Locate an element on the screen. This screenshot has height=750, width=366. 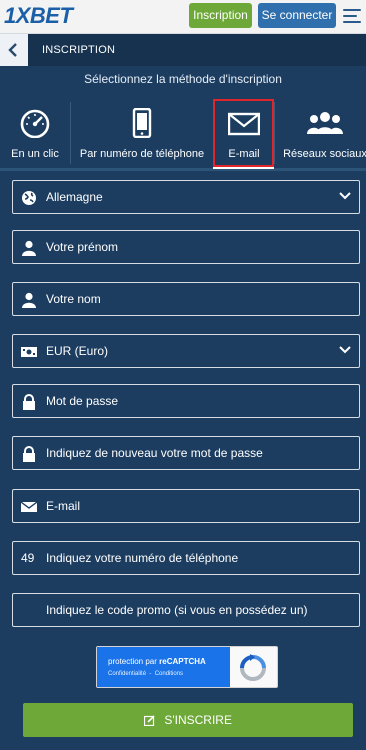
hamburger-icon is located at coordinates (352, 16).